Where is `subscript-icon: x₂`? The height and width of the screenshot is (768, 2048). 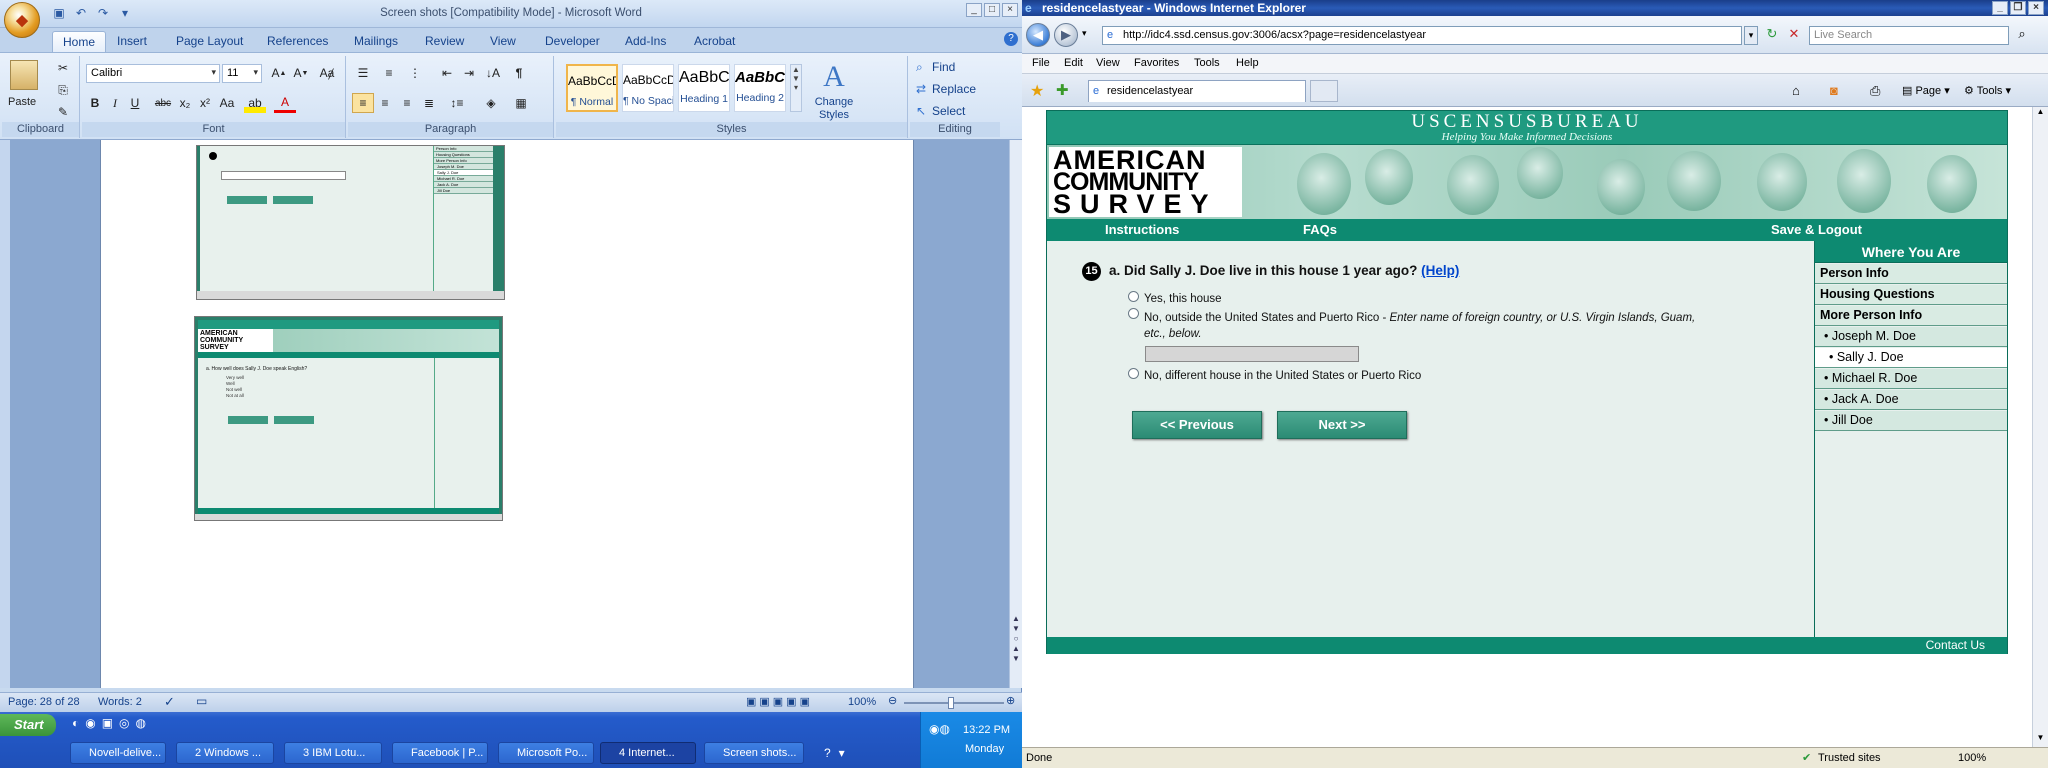
subscript-icon: x₂ is located at coordinates (185, 103).